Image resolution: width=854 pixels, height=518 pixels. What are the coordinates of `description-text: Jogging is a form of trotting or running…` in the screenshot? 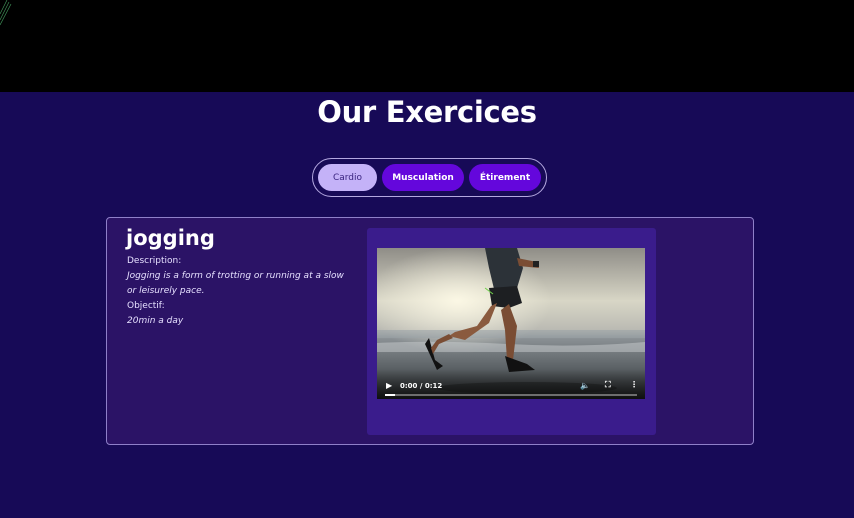 It's located at (235, 283).